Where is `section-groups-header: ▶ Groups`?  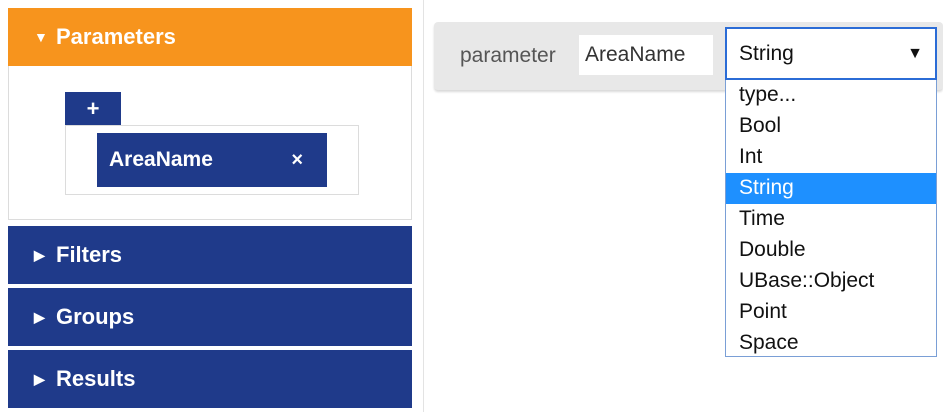 section-groups-header: ▶ Groups is located at coordinates (210, 317).